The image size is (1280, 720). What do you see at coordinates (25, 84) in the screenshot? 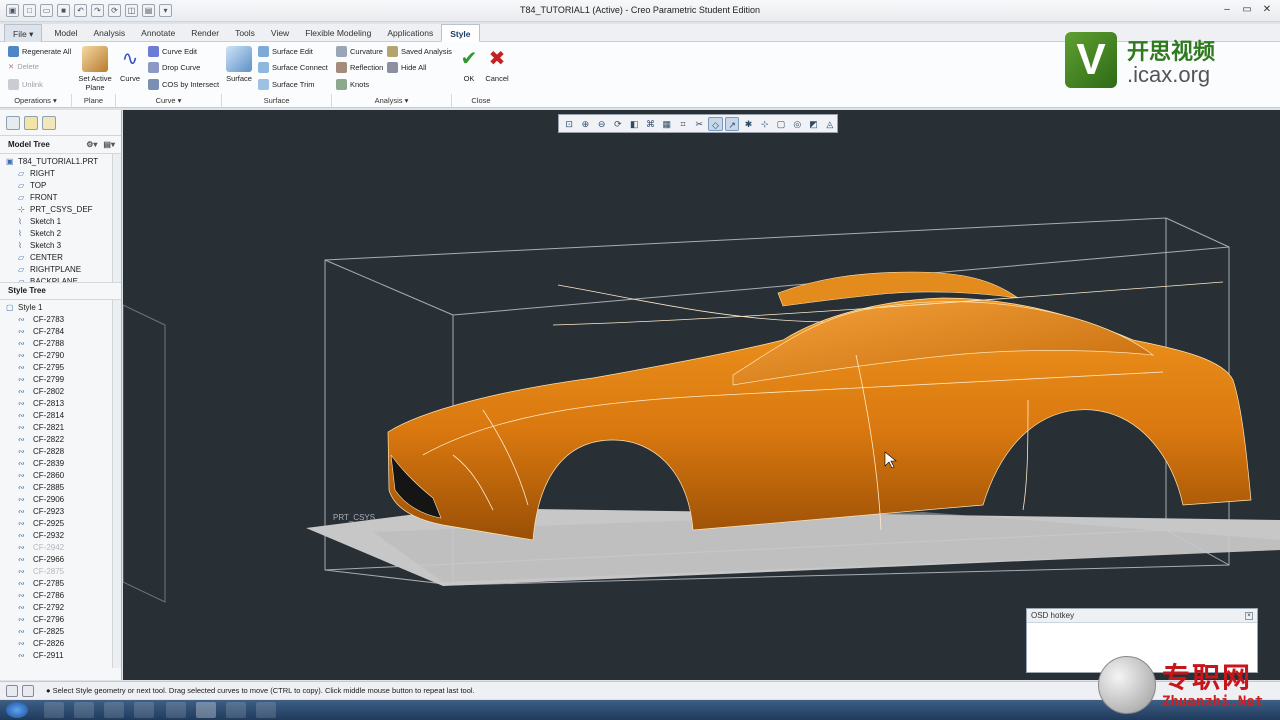
I see `unlink-button: Unlink` at bounding box center [25, 84].